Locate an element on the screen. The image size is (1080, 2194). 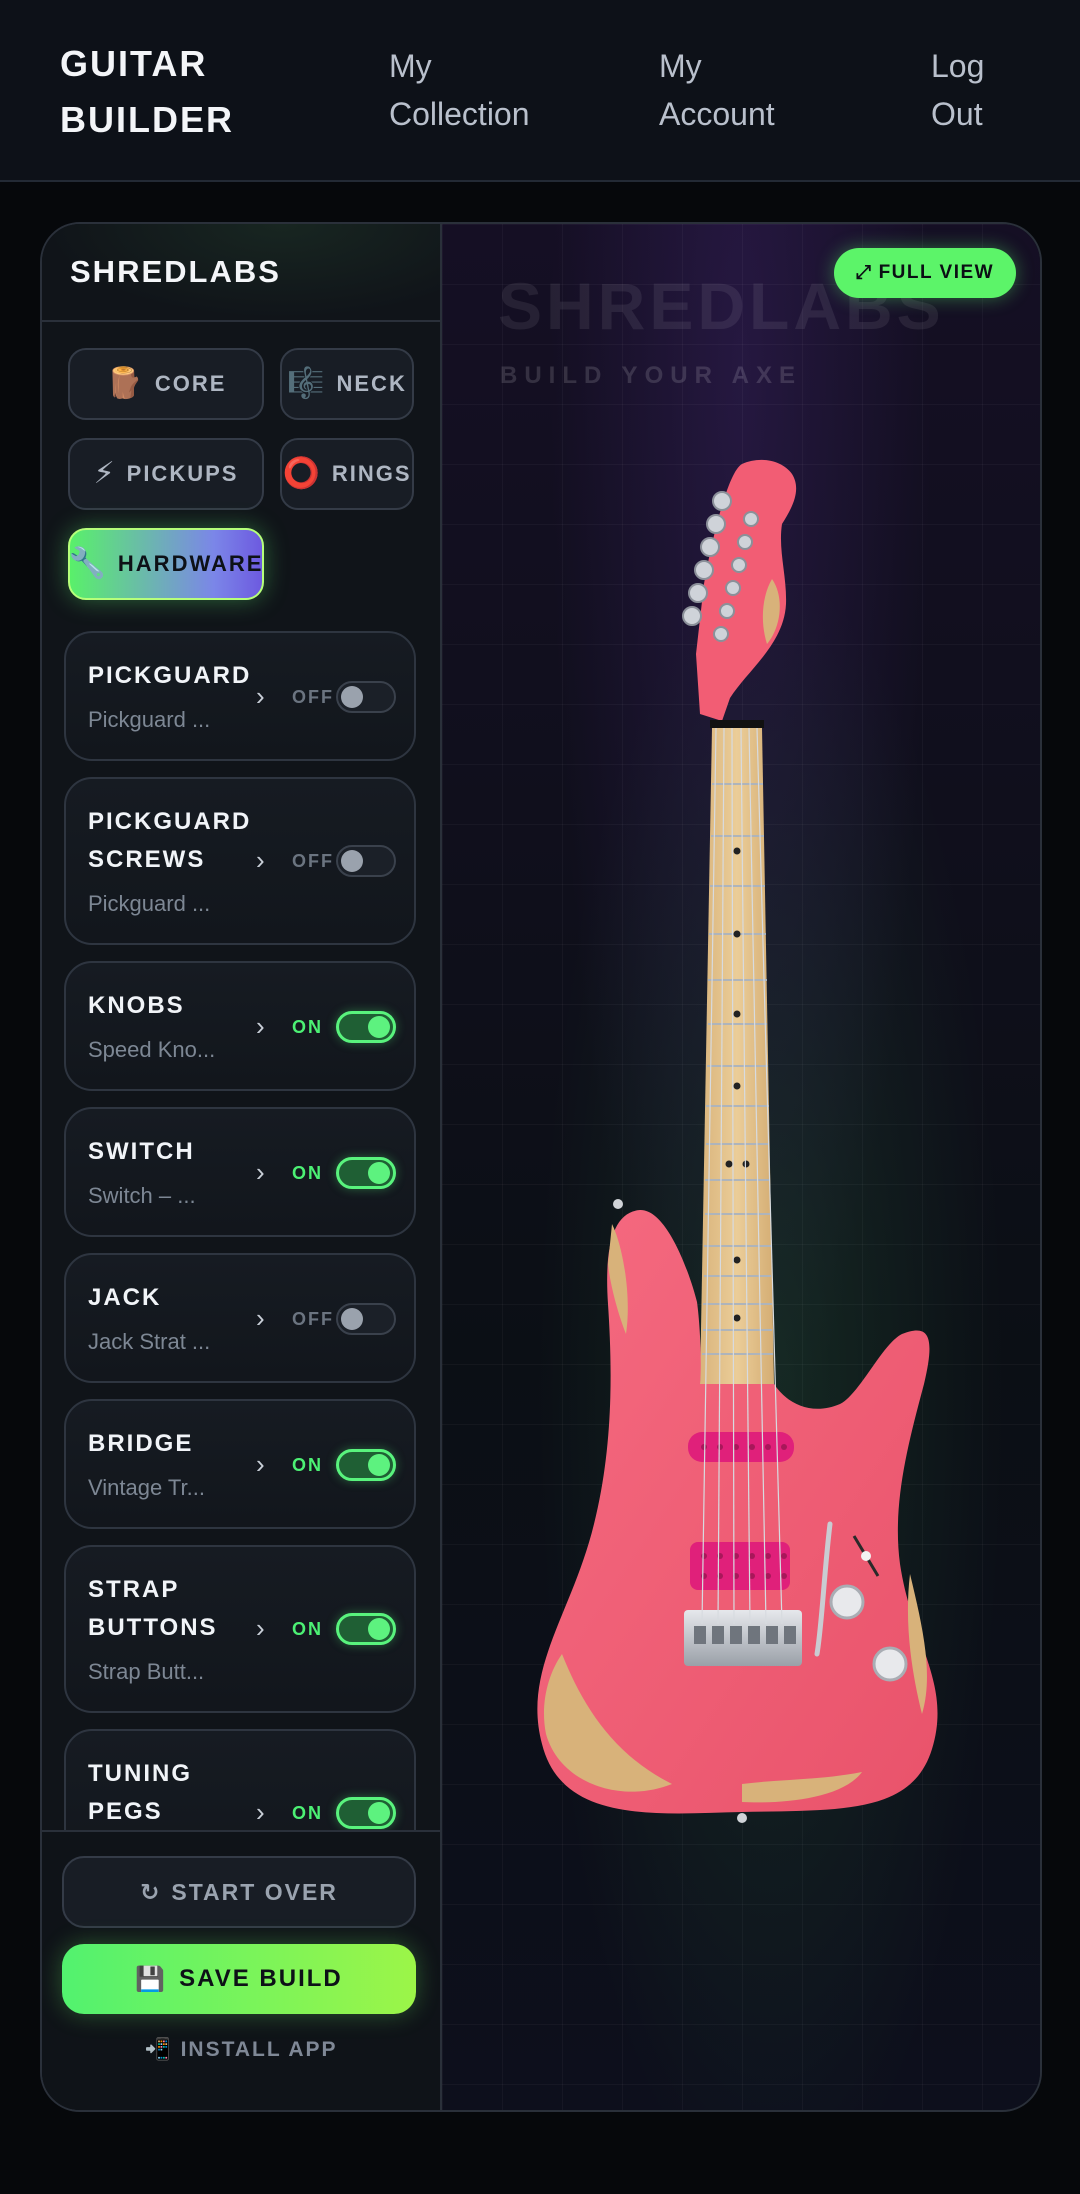
install-app-button: 📲 INSTALL APP is located at coordinates (241, 2050).